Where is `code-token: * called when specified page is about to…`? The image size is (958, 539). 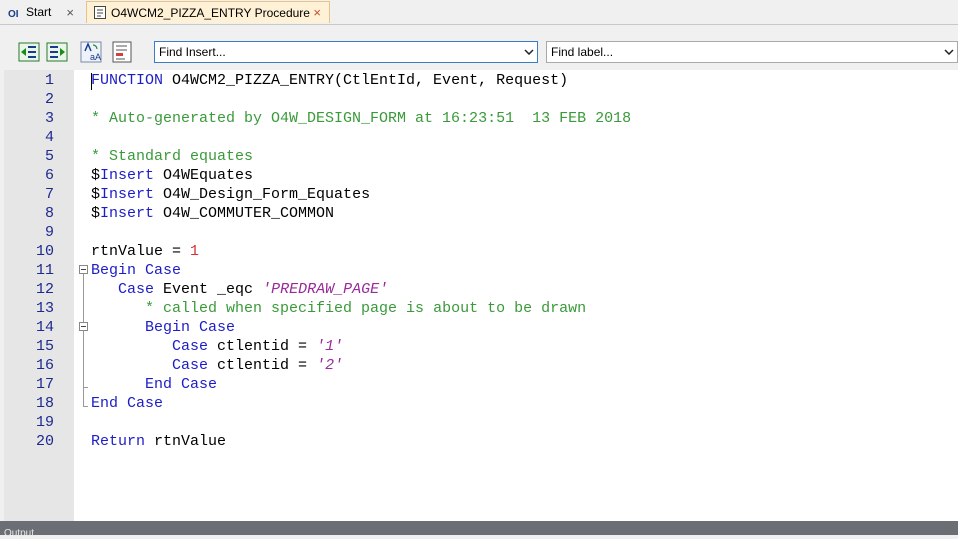 code-token: * called when specified page is about to… is located at coordinates (366, 308).